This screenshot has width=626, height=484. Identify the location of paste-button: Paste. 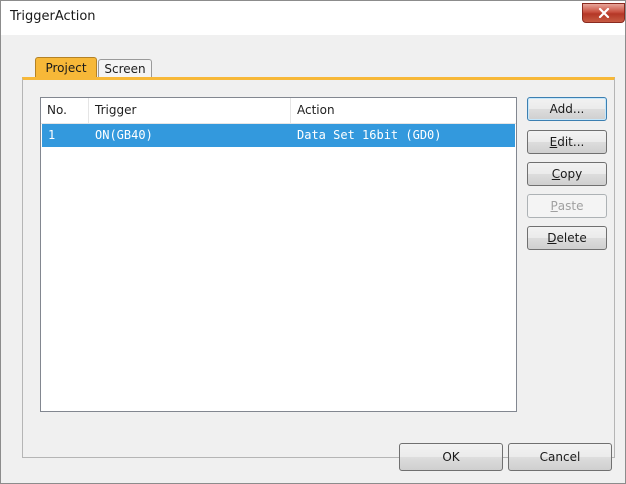
(567, 206).